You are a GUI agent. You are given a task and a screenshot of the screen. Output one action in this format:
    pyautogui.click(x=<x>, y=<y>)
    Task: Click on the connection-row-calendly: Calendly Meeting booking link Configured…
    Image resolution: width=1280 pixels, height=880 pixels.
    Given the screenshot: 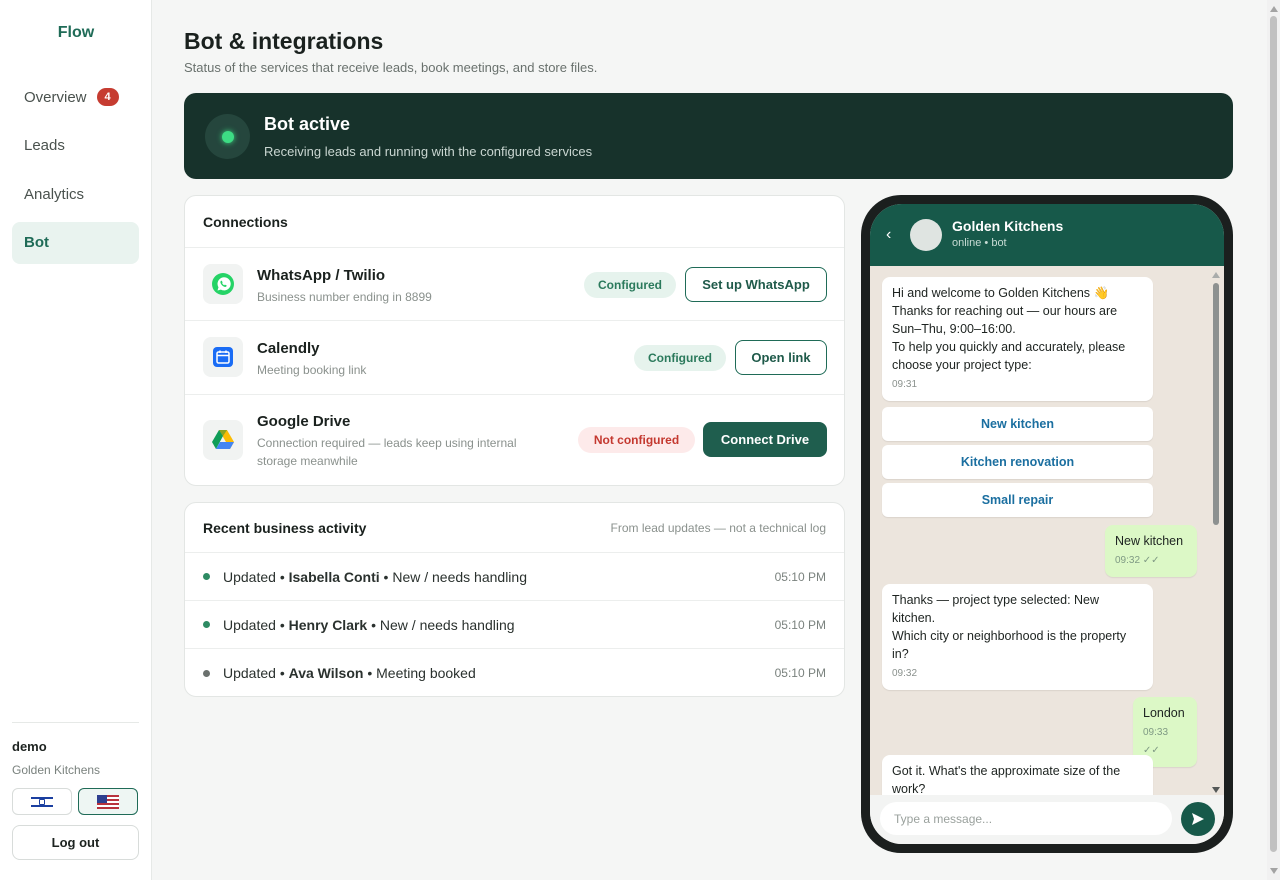 What is the action you would take?
    pyautogui.click(x=514, y=358)
    